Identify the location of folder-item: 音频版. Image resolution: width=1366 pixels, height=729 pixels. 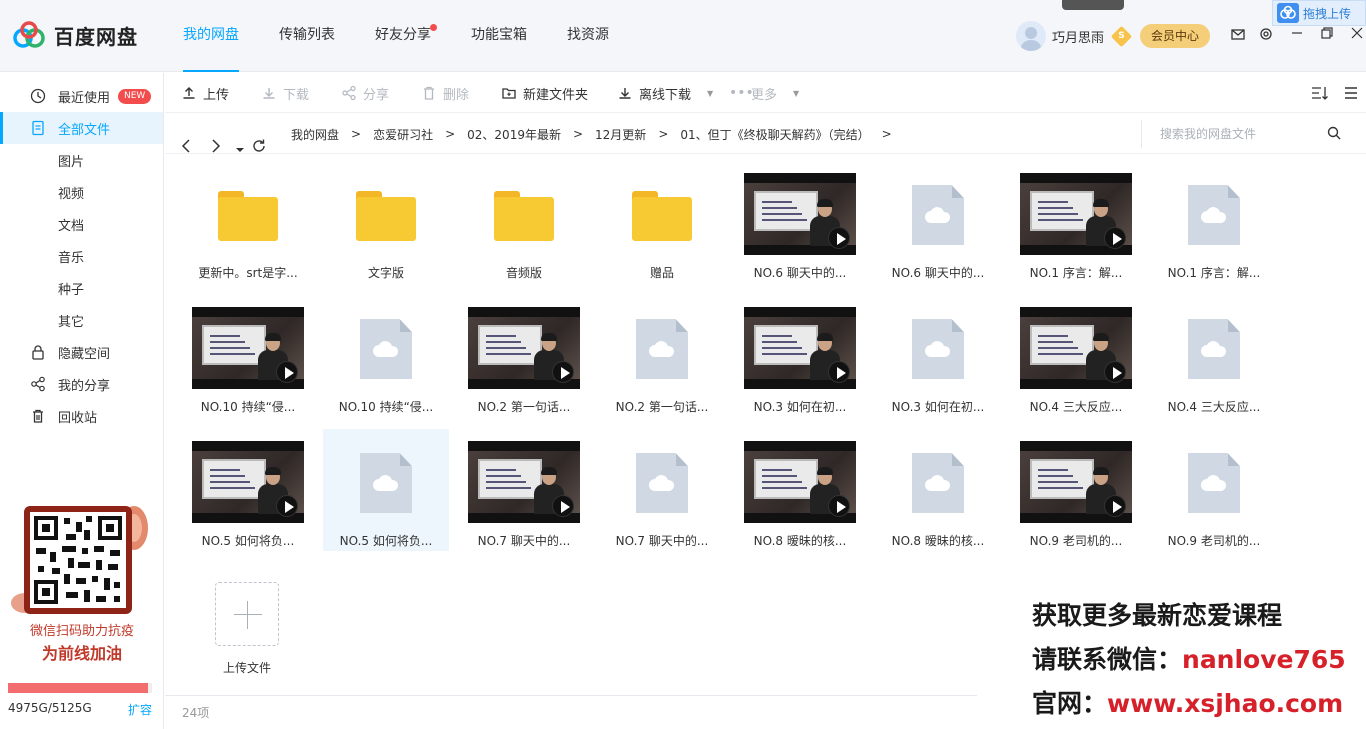
(524, 222).